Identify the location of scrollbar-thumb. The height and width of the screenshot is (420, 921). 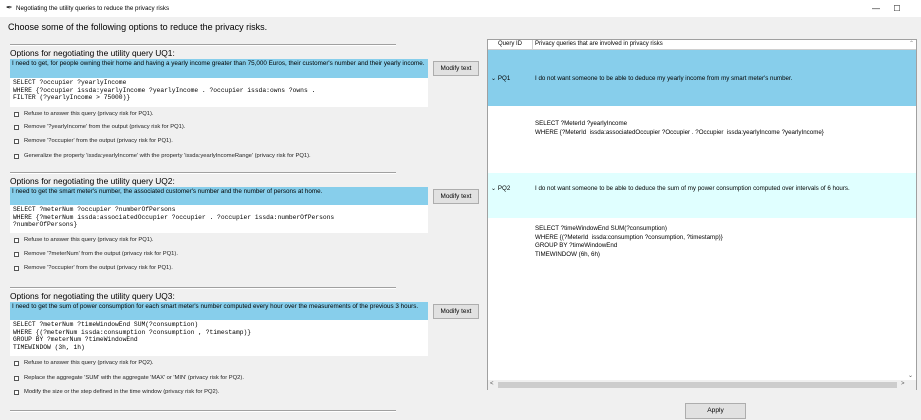
(697, 385).